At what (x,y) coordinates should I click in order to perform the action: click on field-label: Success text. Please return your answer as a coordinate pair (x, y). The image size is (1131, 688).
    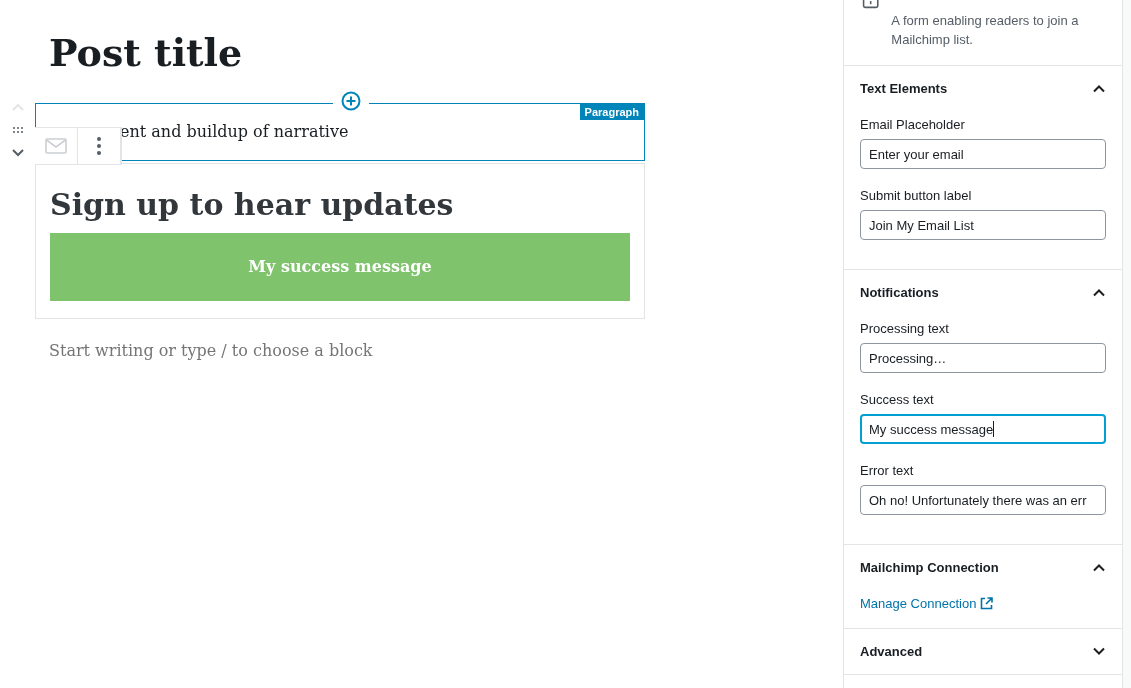
    Looking at the image, I should click on (897, 399).